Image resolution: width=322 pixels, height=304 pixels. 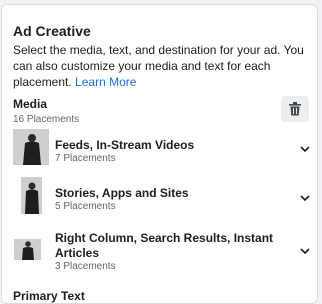 I want to click on delete-media-button, so click(x=295, y=109).